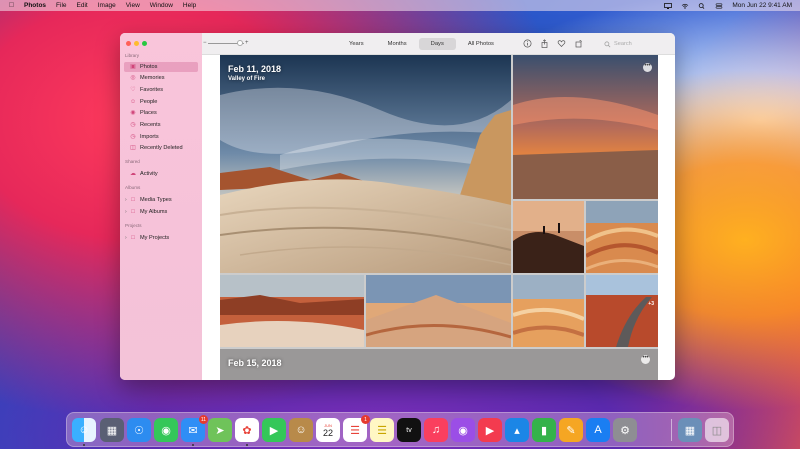 The height and width of the screenshot is (449, 800). Describe the element at coordinates (161, 78) in the screenshot. I see `sidebar-item-memories: ◎ Memories` at that location.